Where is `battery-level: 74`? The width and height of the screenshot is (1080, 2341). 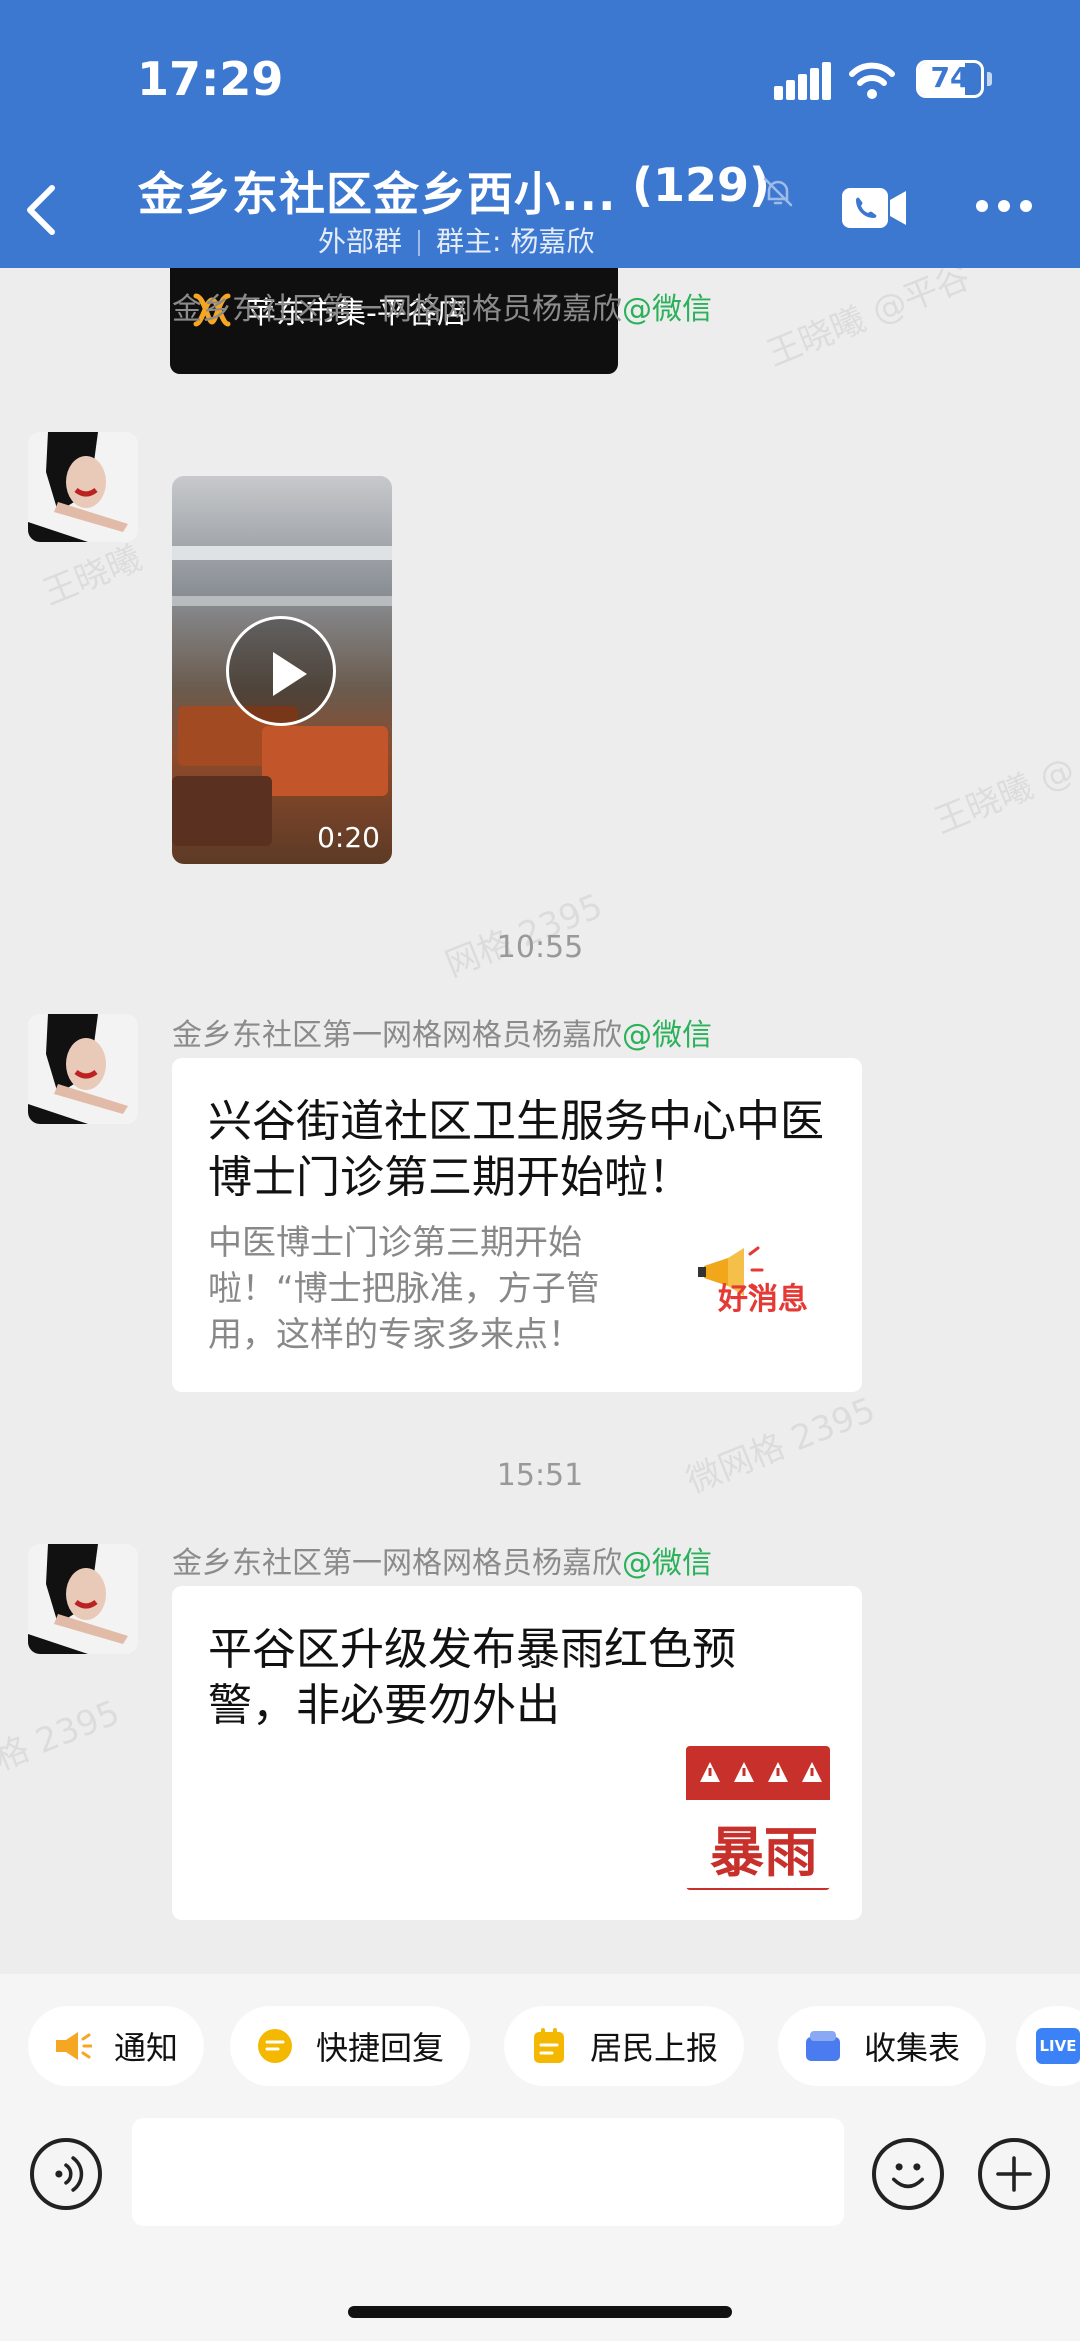 battery-level: 74 is located at coordinates (950, 77).